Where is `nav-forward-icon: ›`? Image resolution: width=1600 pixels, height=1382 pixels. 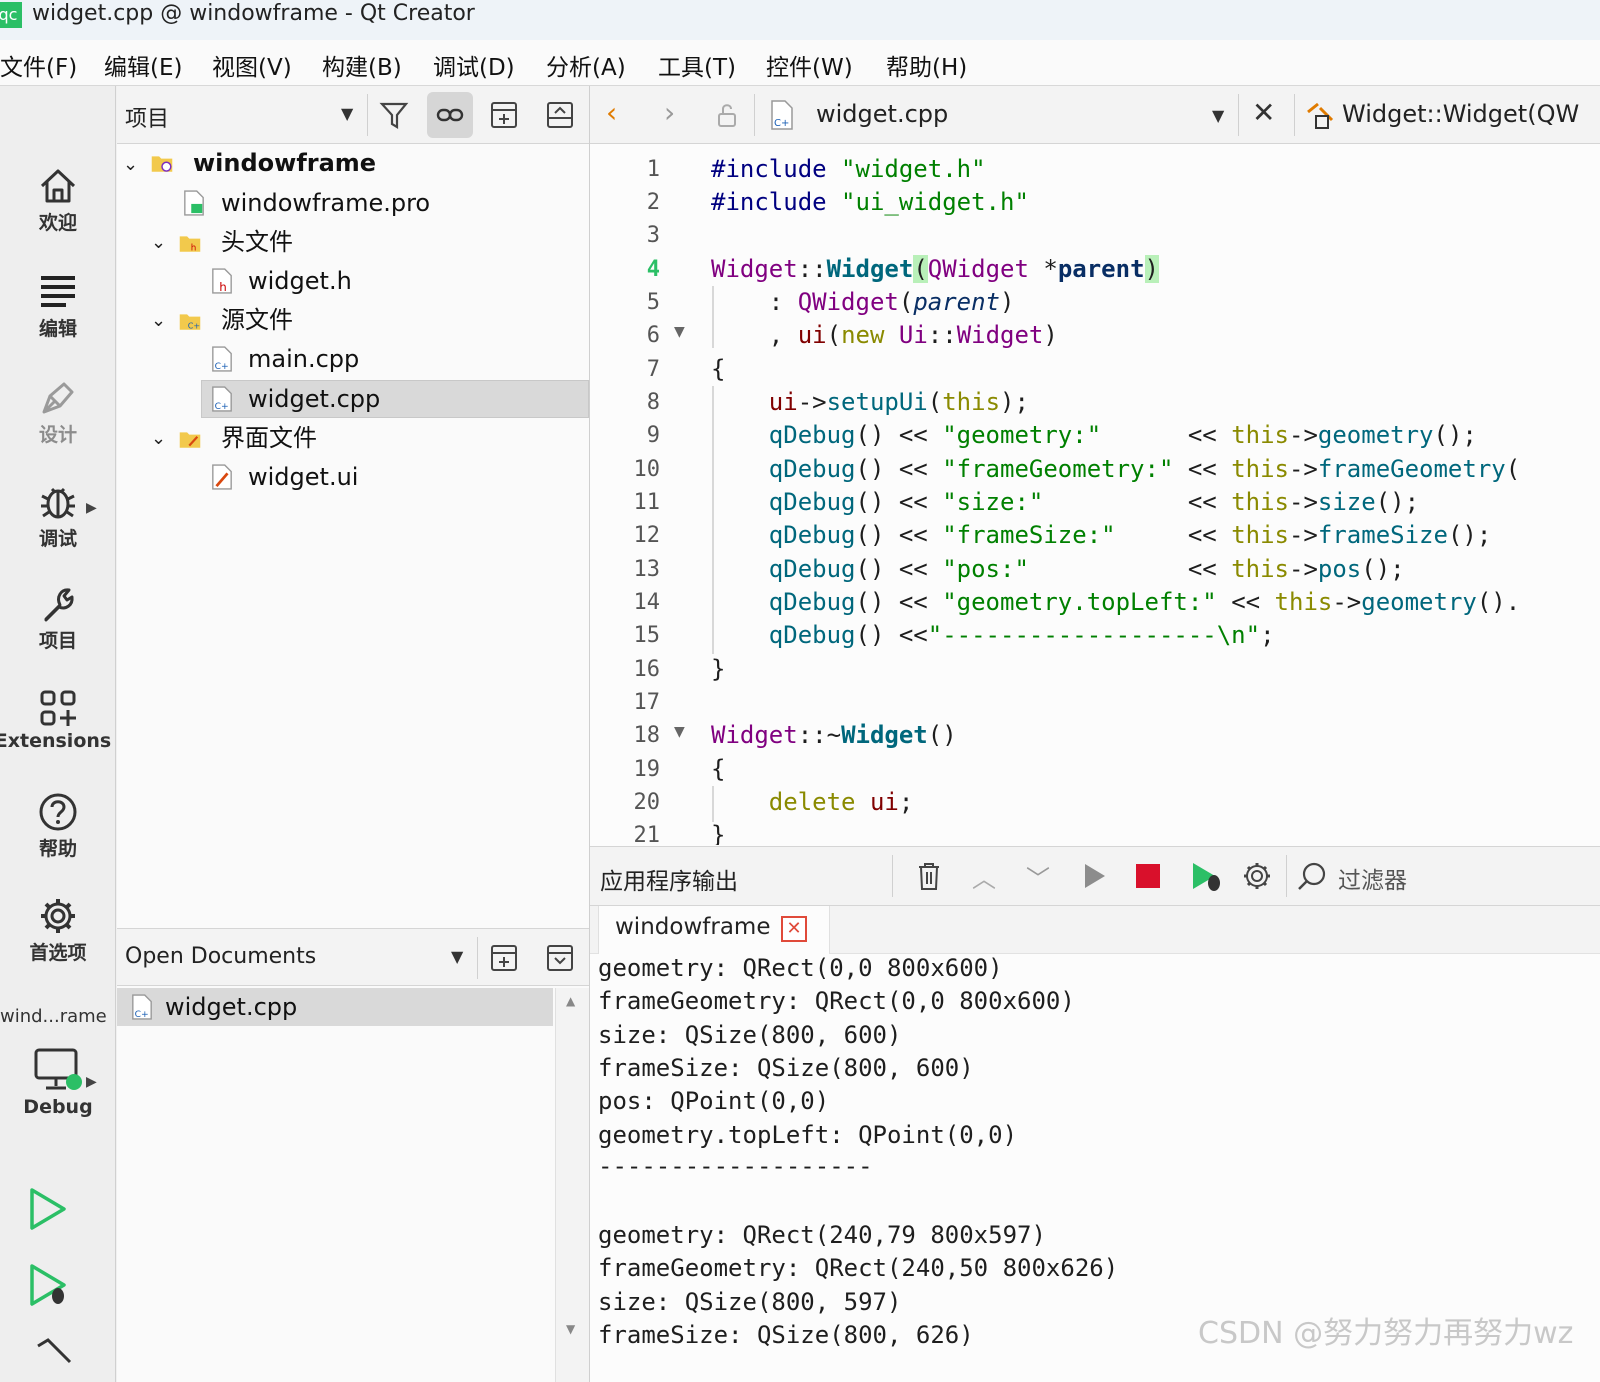 nav-forward-icon: › is located at coordinates (669, 112).